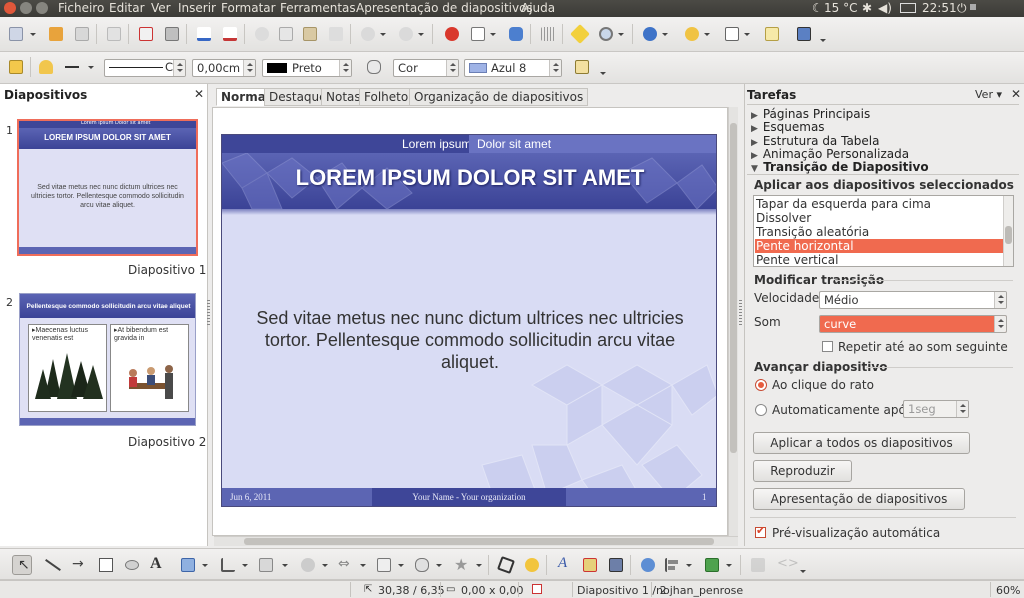 The height and width of the screenshot is (598, 1024). Describe the element at coordinates (363, 565) in the screenshot. I see `block-arrows-dropdown-icon` at that location.